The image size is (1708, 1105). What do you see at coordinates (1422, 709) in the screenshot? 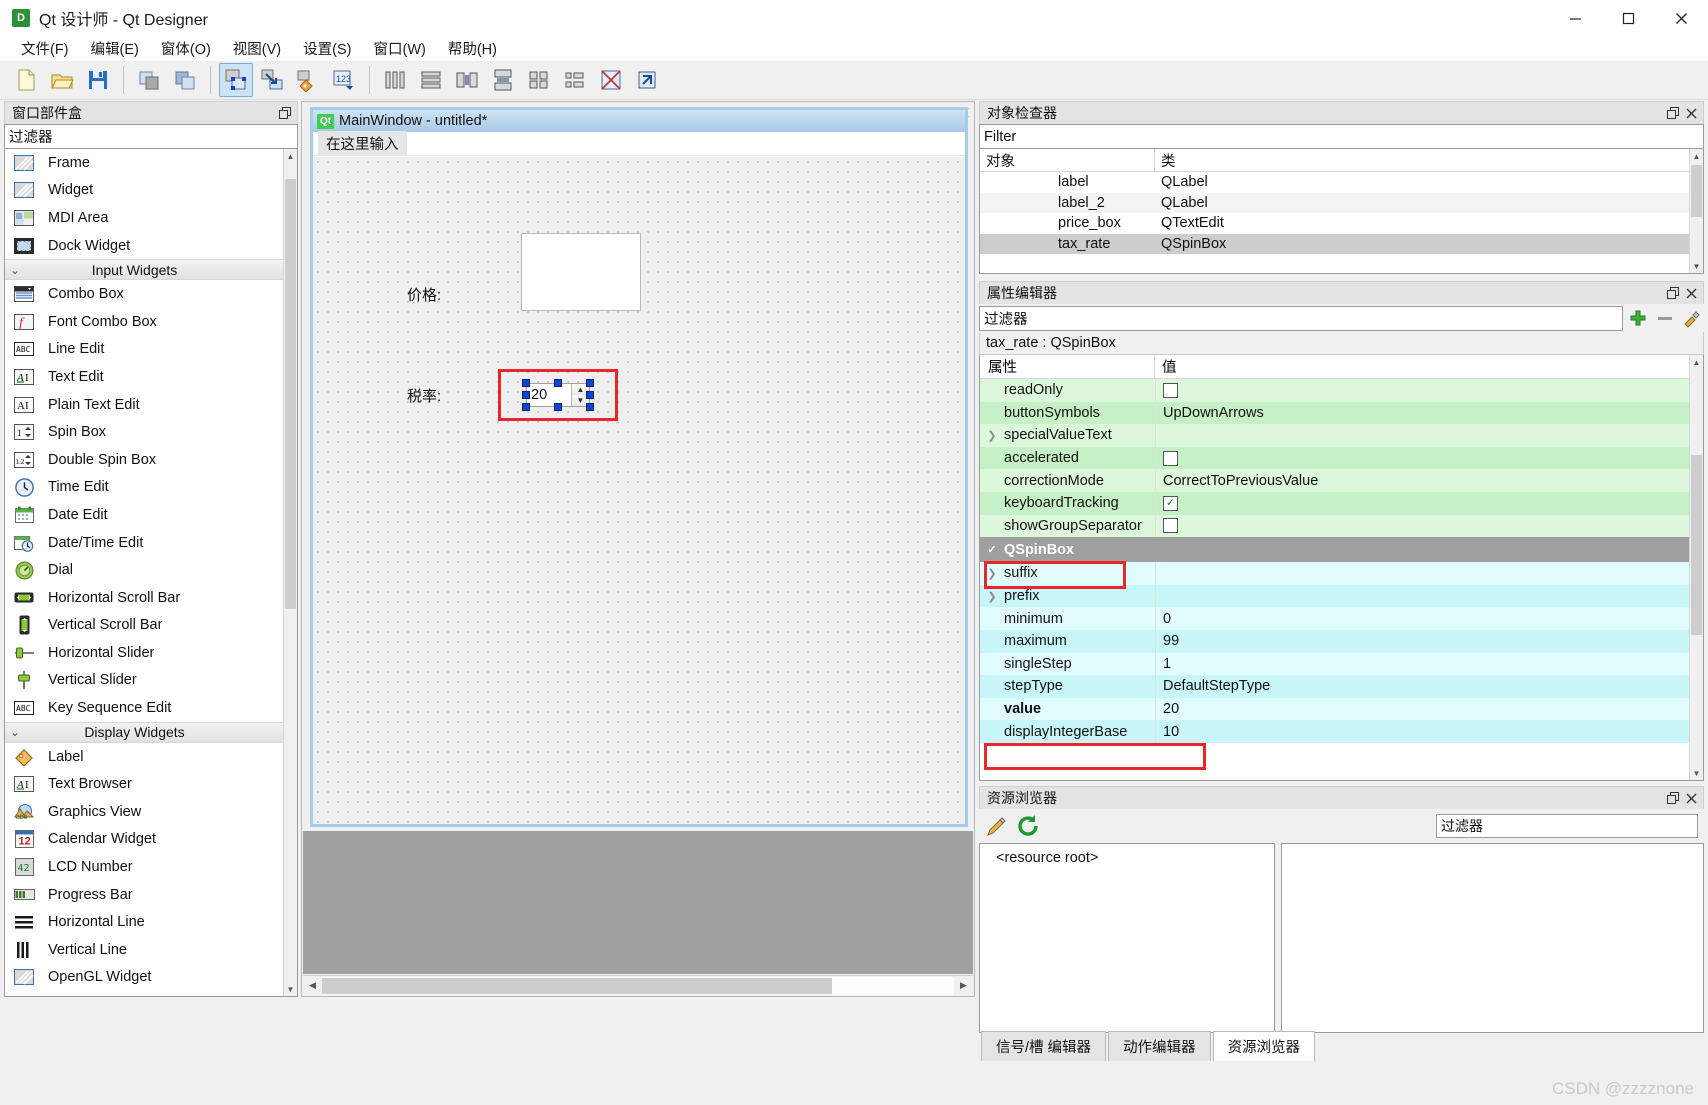
I see `property-value: 20` at bounding box center [1422, 709].